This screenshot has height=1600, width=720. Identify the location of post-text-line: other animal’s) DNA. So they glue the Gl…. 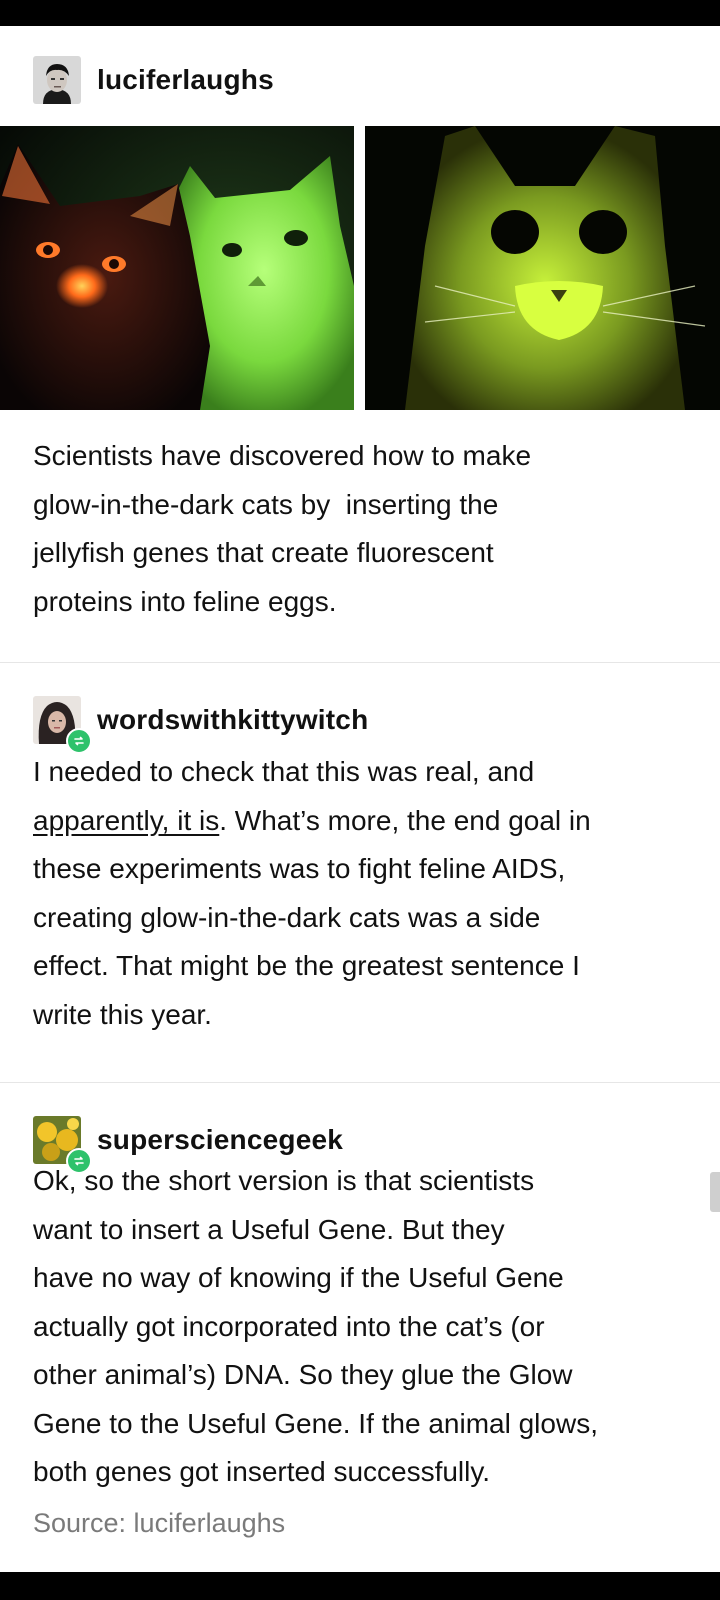
(303, 1374).